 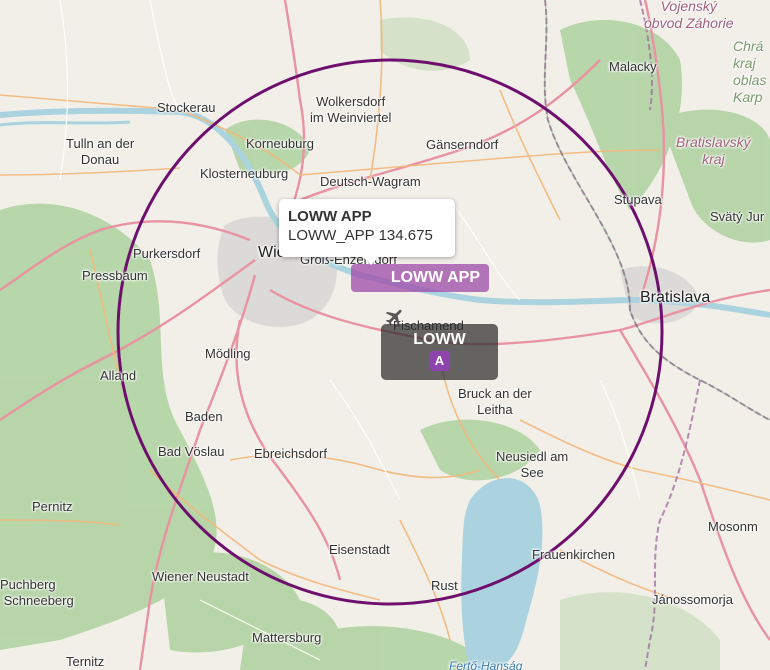 I want to click on place-label-moedling: Mödling, so click(x=228, y=353).